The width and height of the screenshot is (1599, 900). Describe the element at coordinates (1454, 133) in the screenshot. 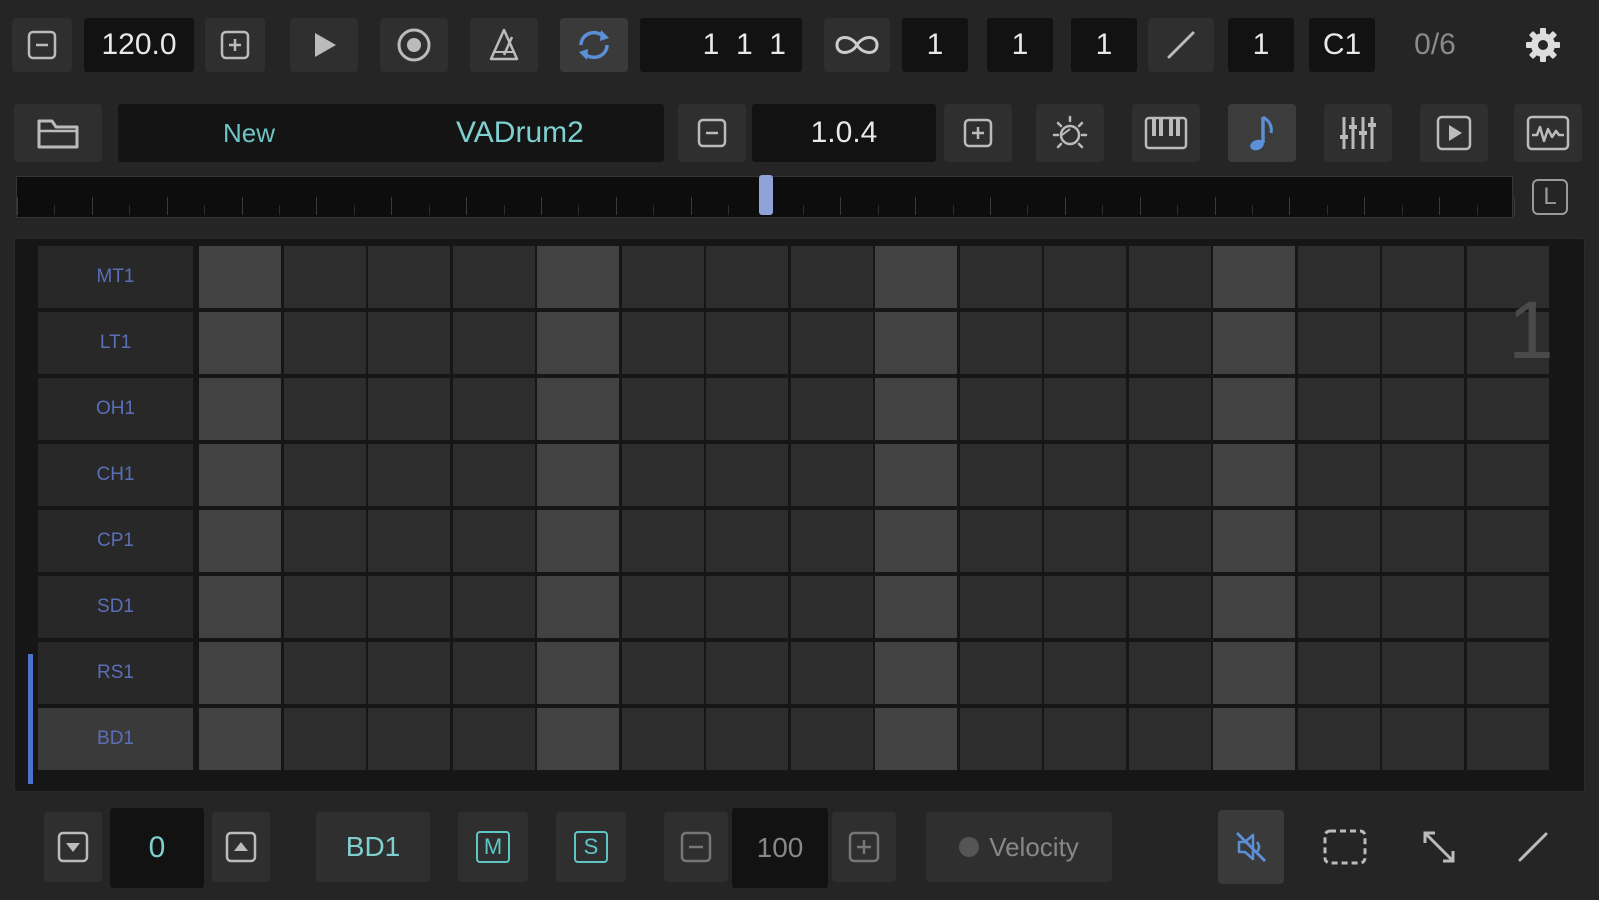

I see `sequence-play-button` at that location.